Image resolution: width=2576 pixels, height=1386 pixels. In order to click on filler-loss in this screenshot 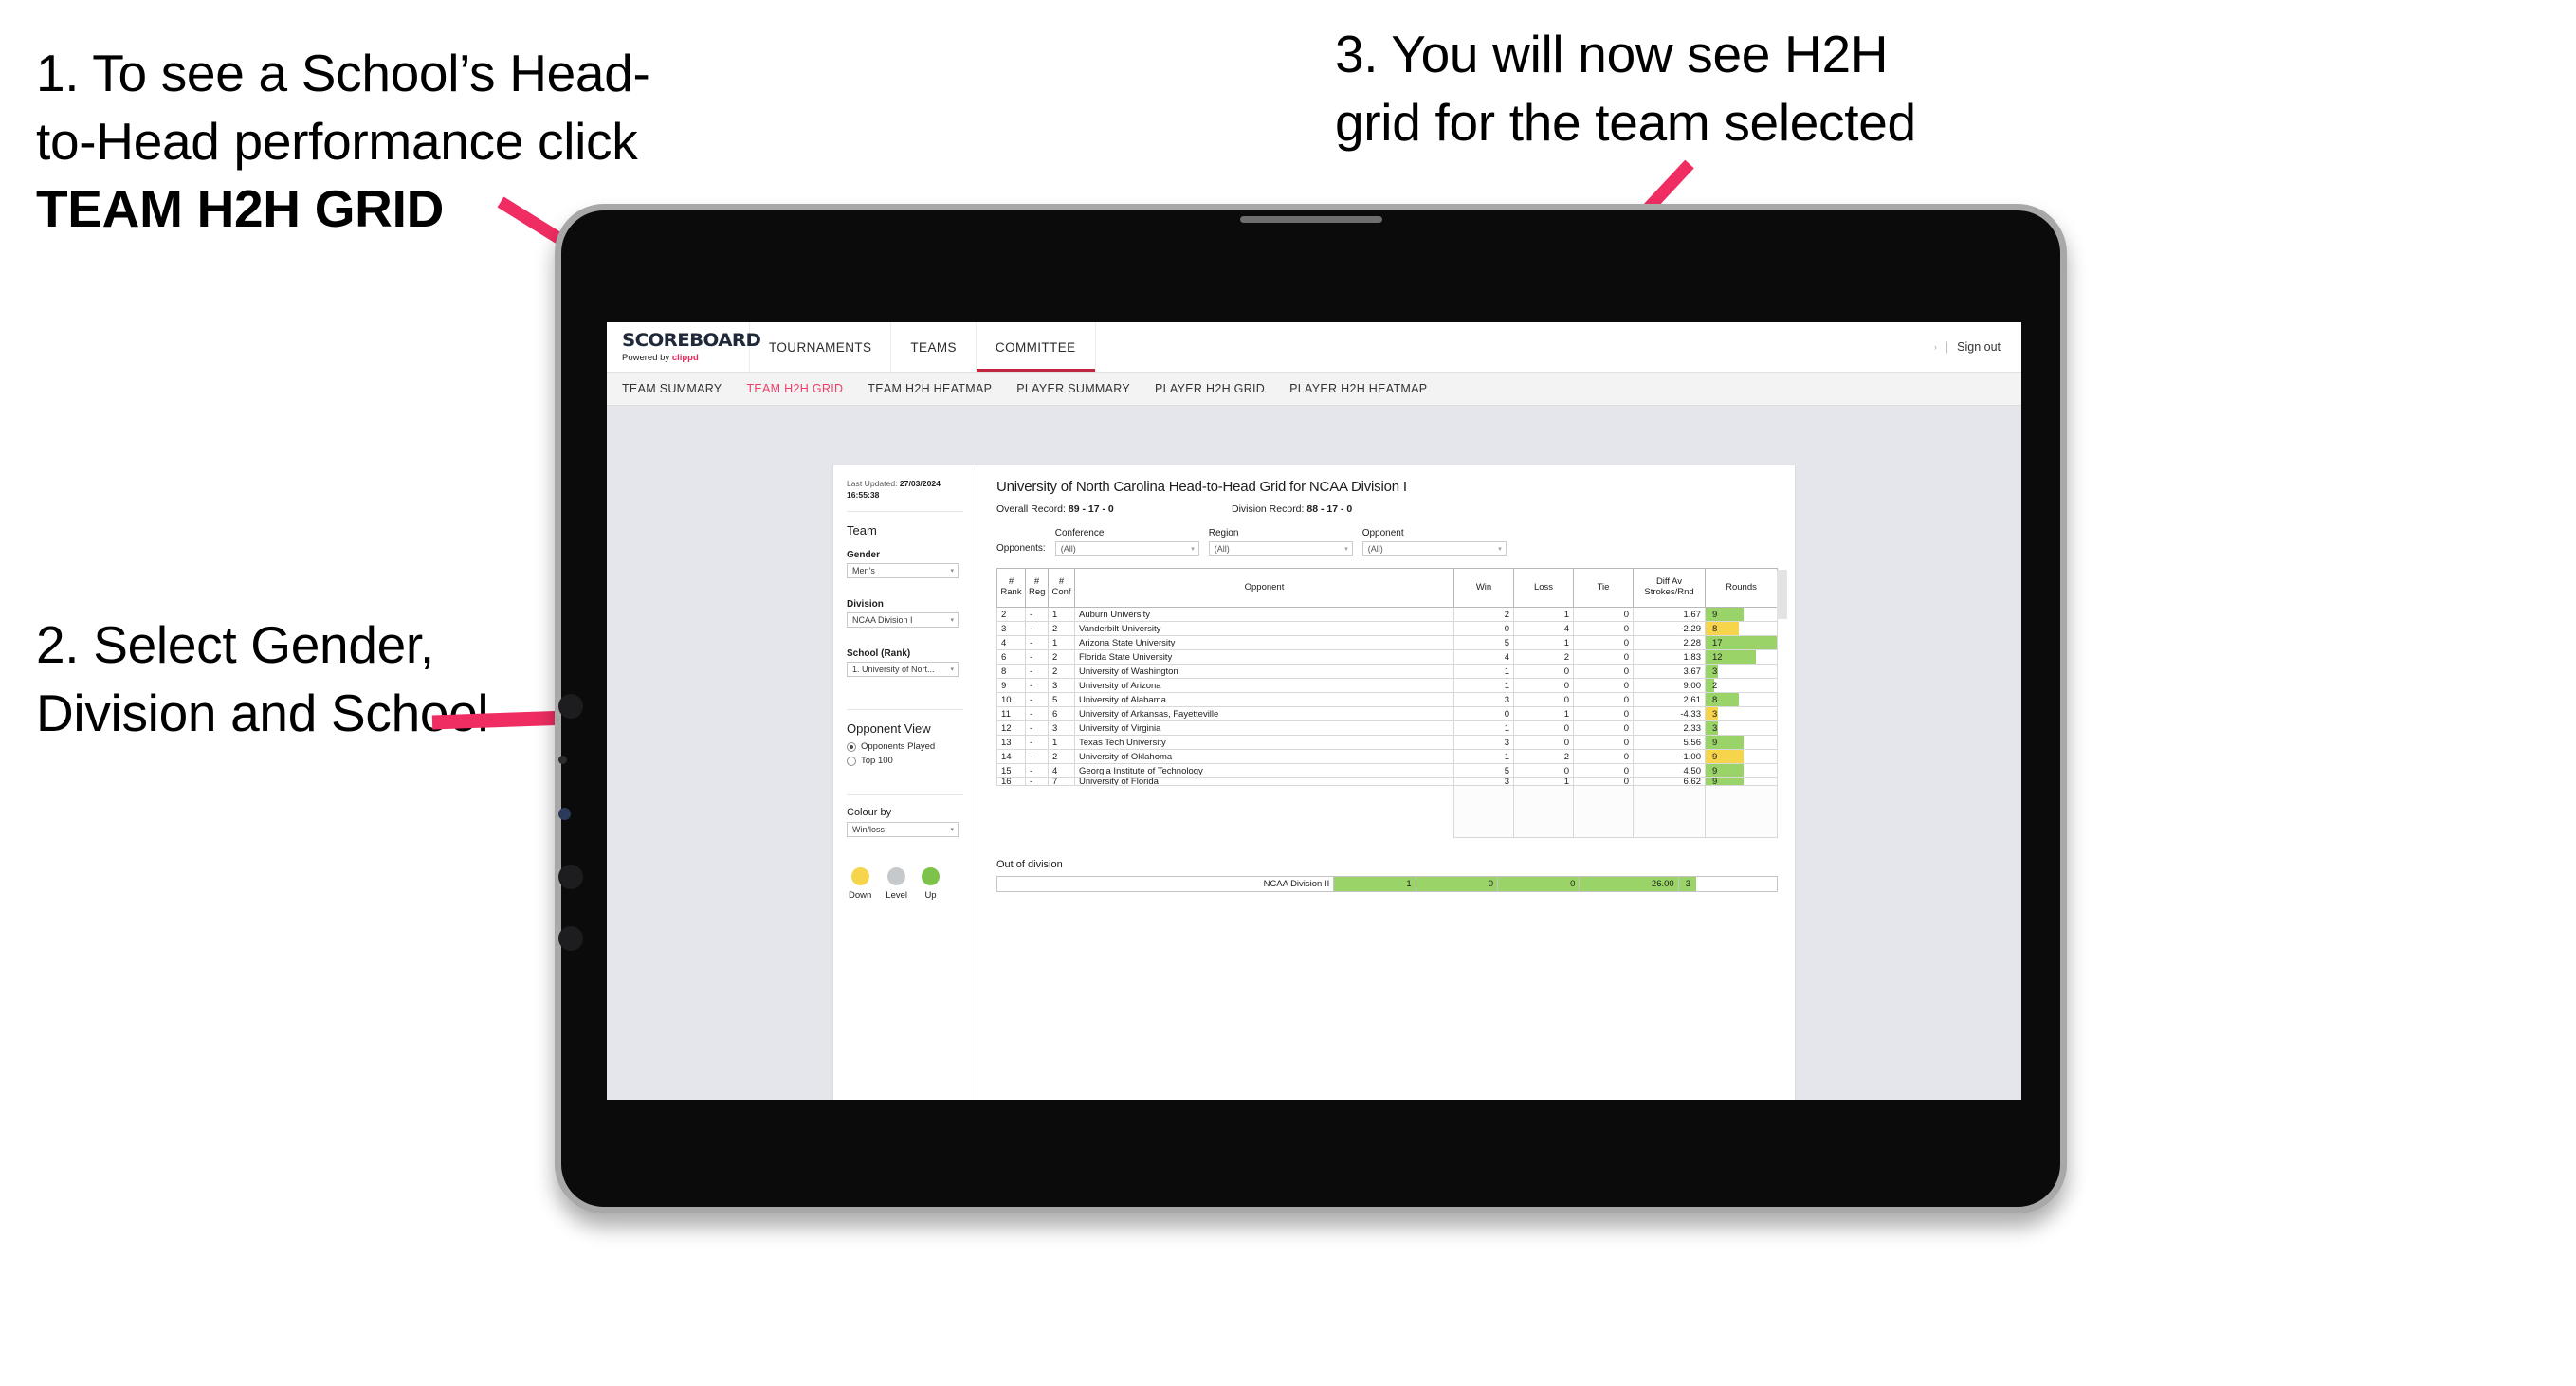, I will do `click(1543, 811)`.